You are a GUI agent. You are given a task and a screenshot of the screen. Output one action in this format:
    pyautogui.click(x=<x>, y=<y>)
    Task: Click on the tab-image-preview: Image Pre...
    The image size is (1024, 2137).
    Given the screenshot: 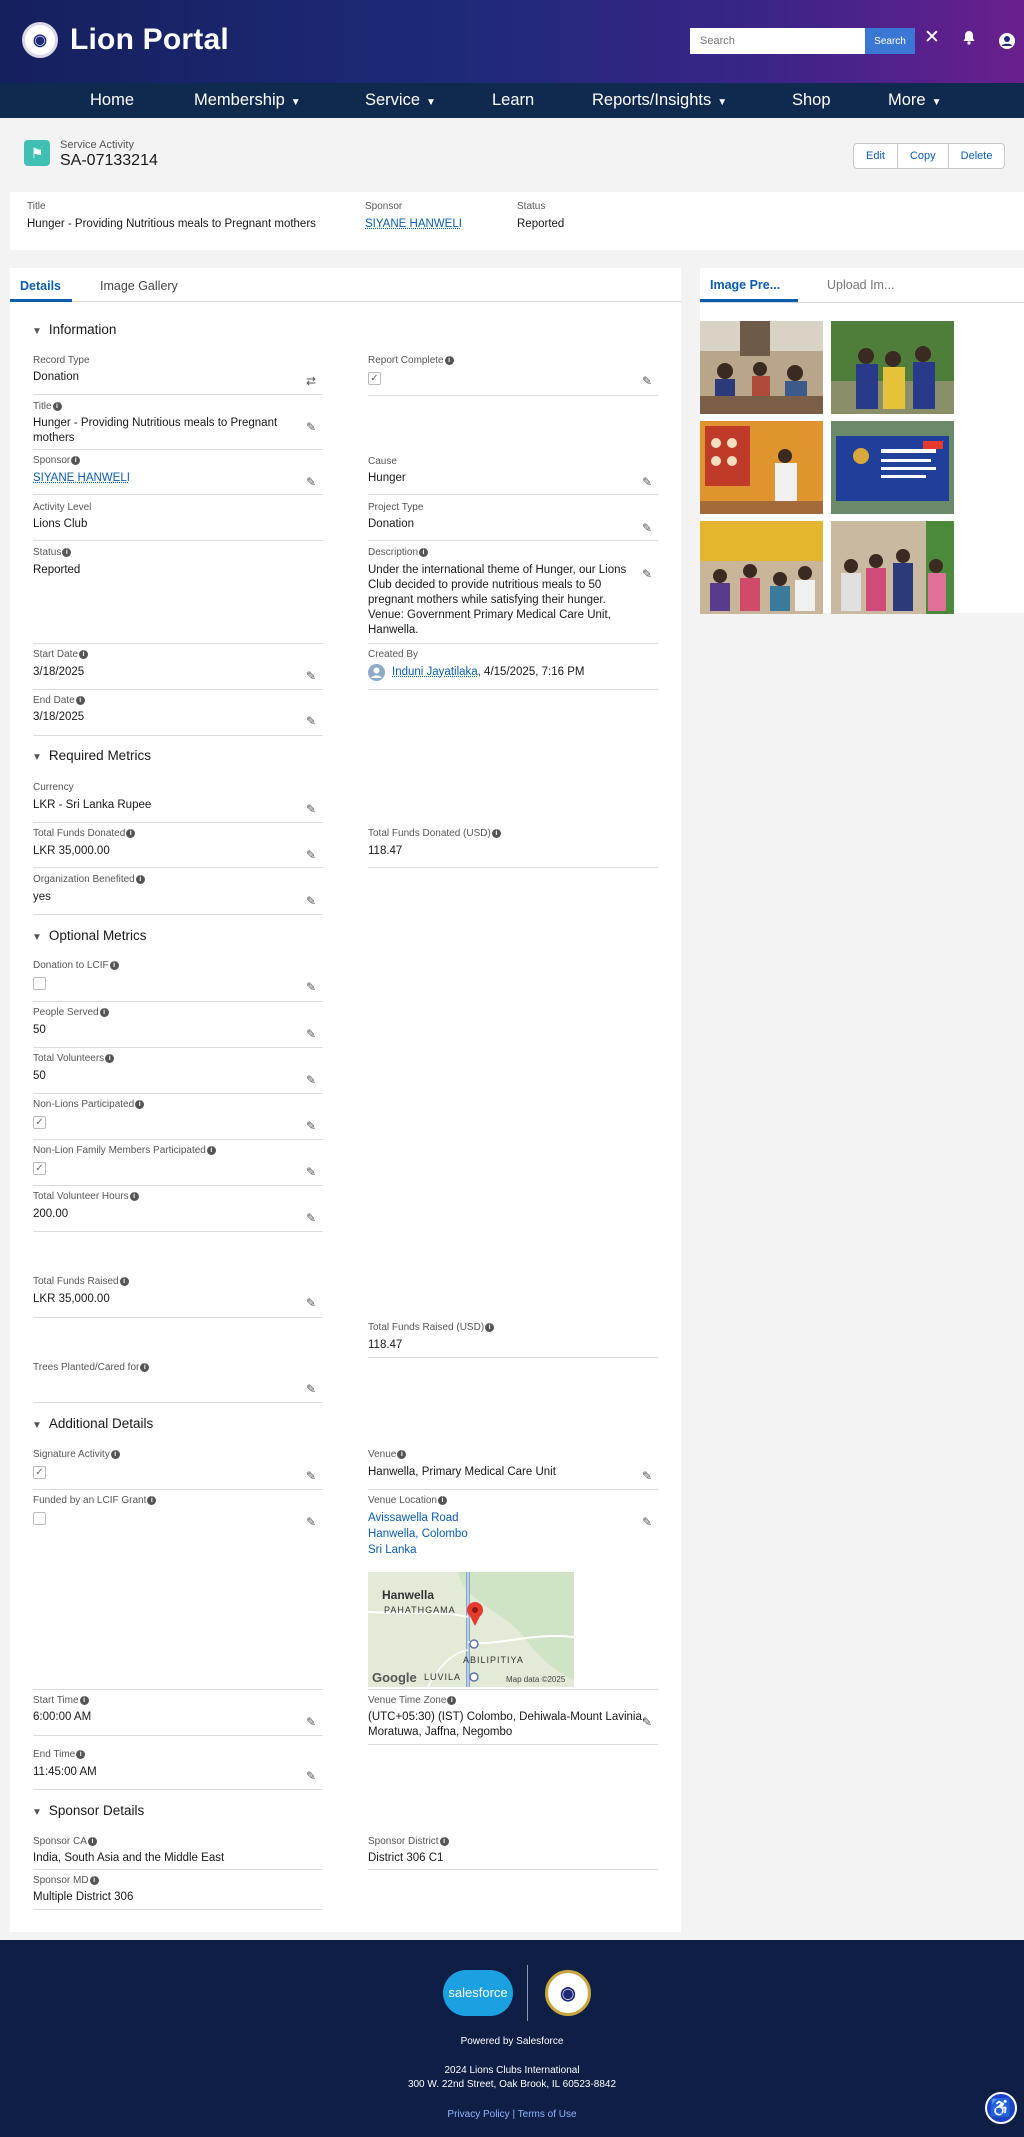 What is the action you would take?
    pyautogui.click(x=745, y=285)
    